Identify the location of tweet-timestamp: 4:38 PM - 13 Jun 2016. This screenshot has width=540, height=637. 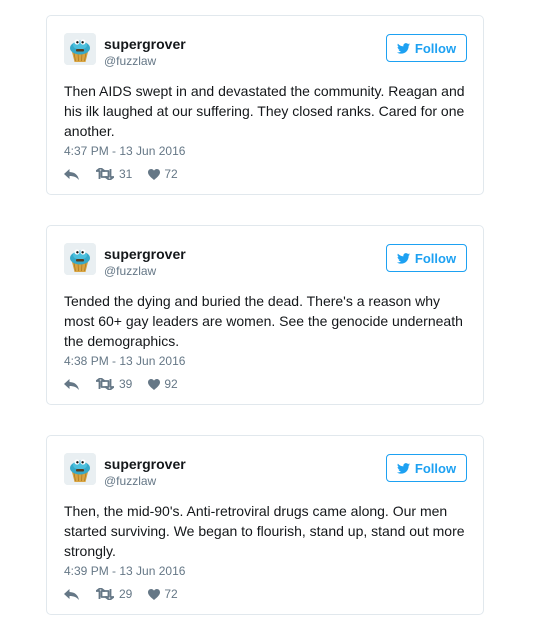
(124, 361).